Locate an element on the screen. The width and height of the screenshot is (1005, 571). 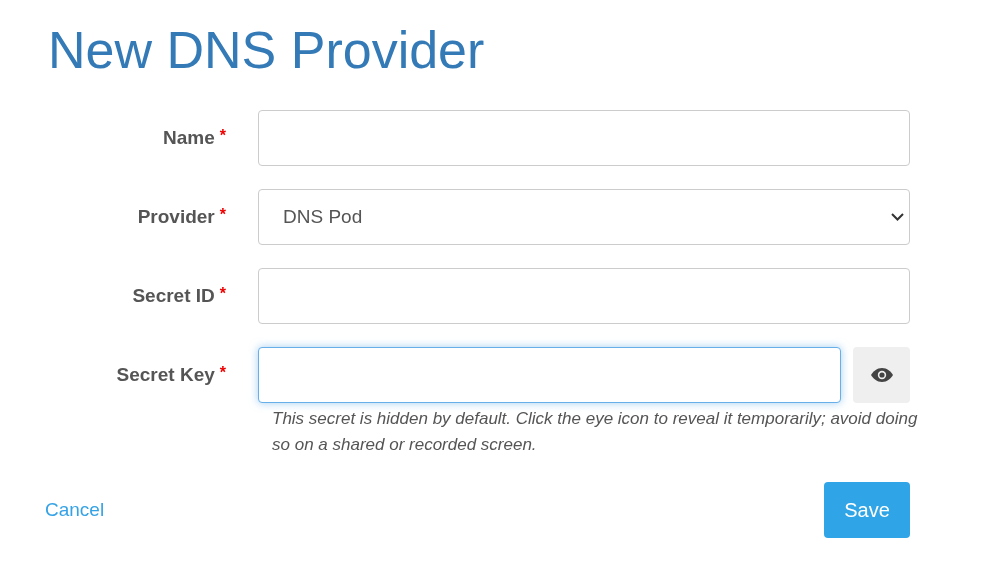
save-button: Save is located at coordinates (867, 510).